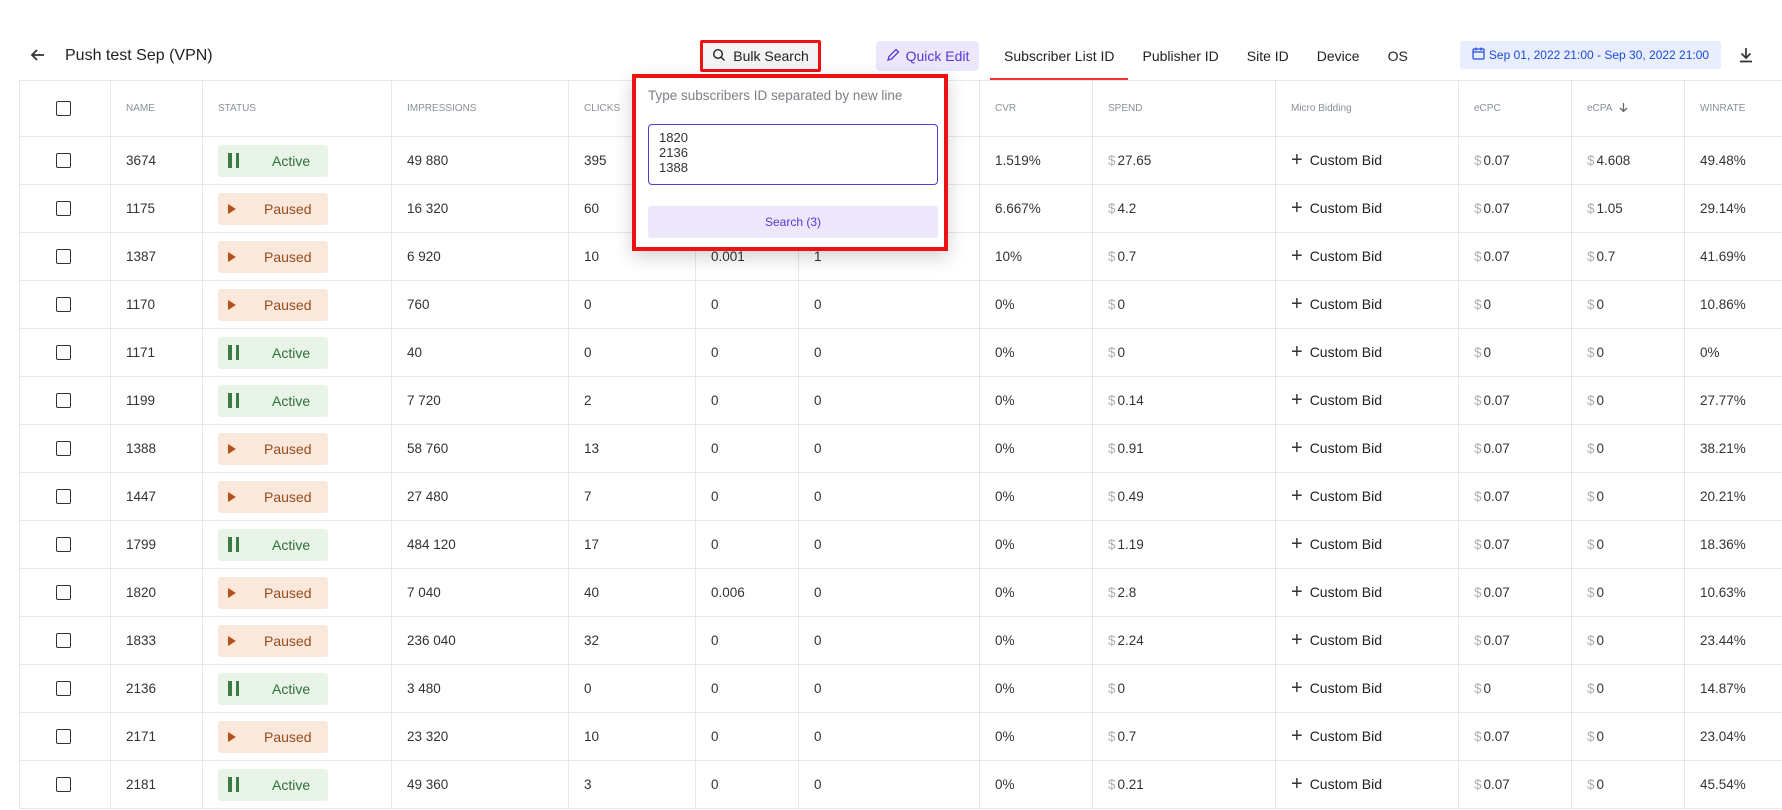 The image size is (1782, 810). Describe the element at coordinates (1268, 58) in the screenshot. I see `tab-site-id: Site ID` at that location.